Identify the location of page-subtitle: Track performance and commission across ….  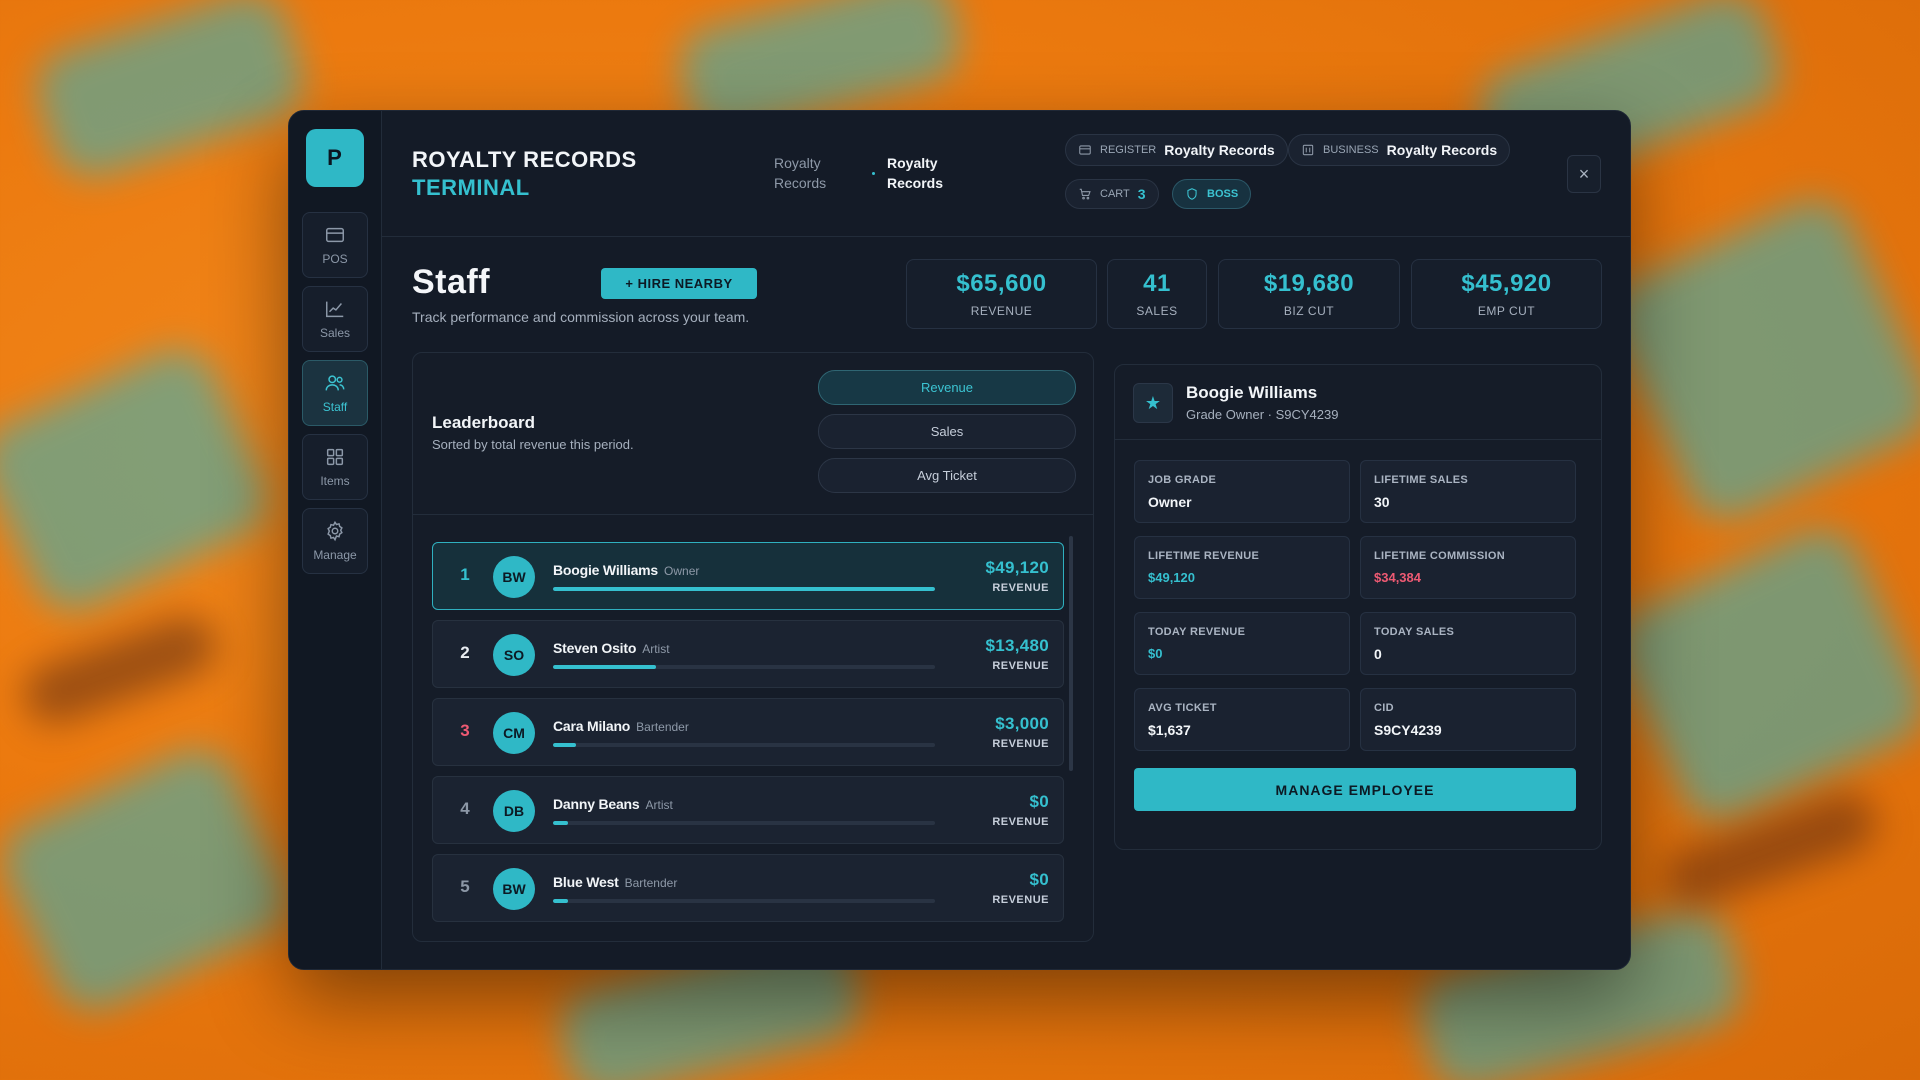
(581, 317).